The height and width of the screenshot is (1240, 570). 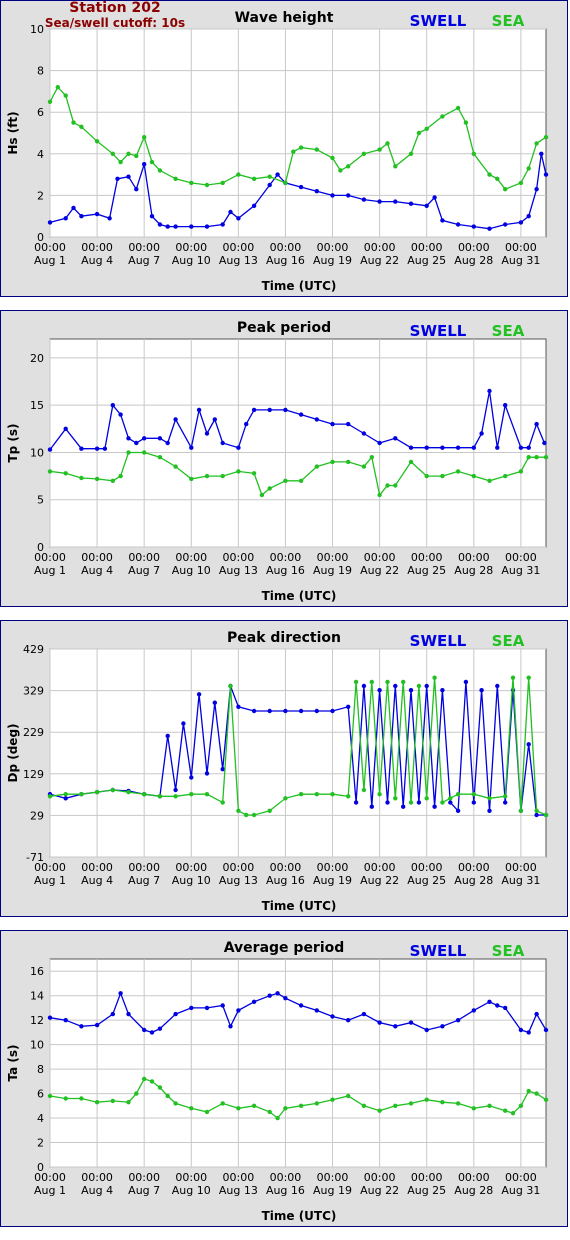 What do you see at coordinates (520, 1190) in the screenshot?
I see `x-tick-date: Aug 31` at bounding box center [520, 1190].